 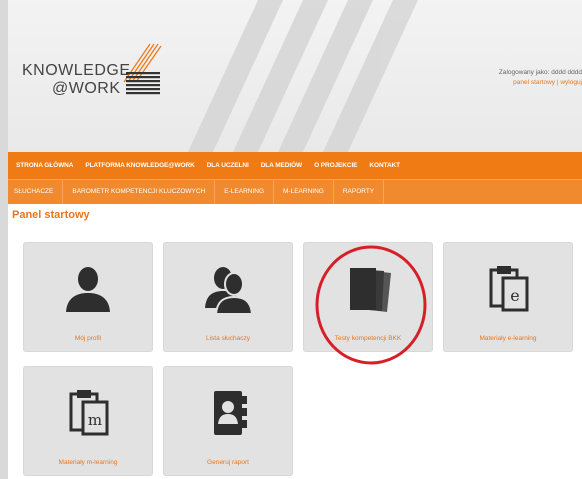 What do you see at coordinates (88, 462) in the screenshot?
I see `tile-label: Materiały m-learning` at bounding box center [88, 462].